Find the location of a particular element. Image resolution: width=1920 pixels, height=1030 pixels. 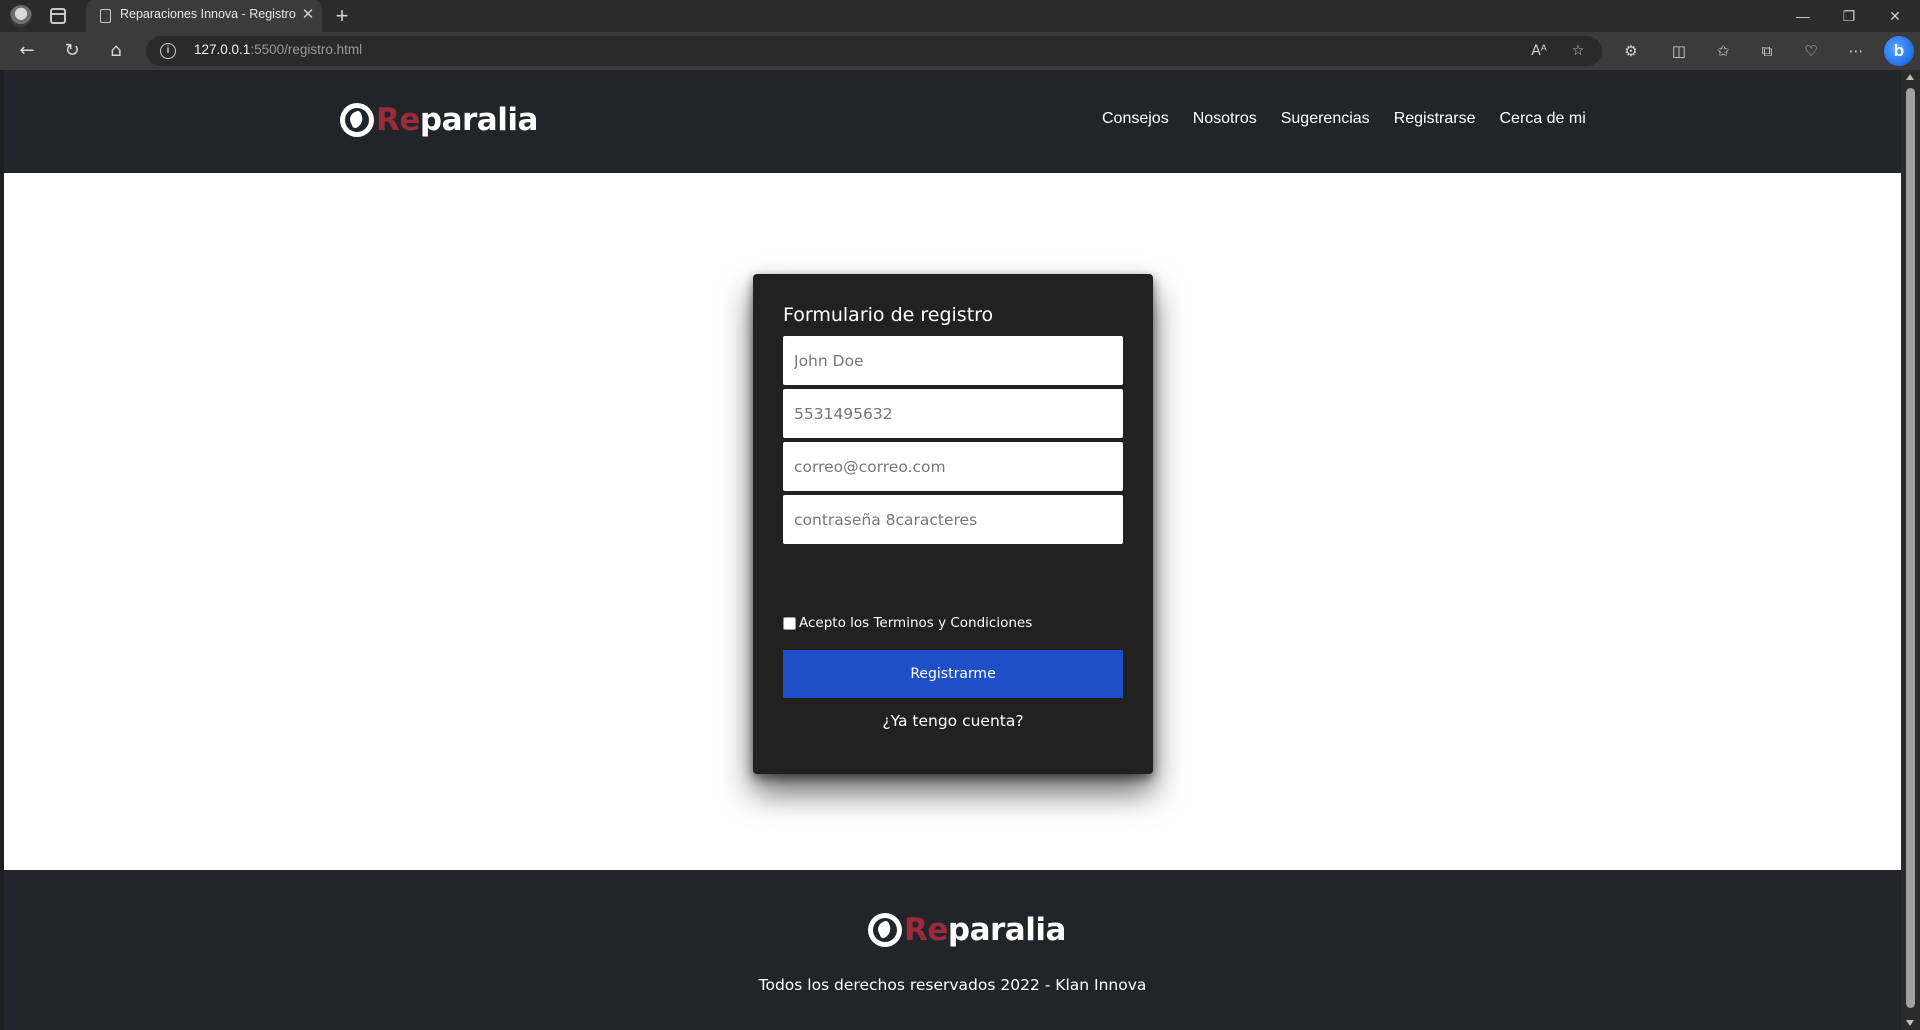

new-tab-button: + is located at coordinates (342, 16).